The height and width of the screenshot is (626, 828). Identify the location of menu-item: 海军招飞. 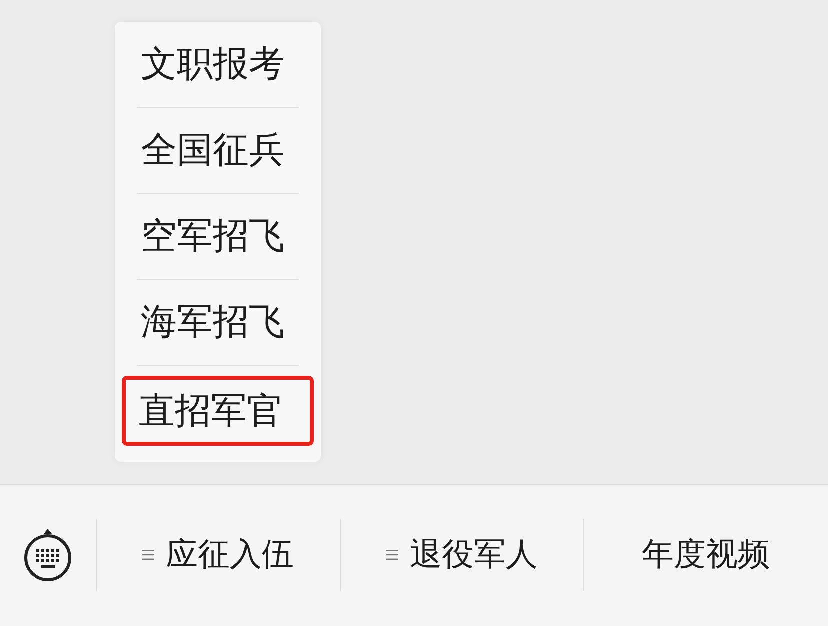
(213, 322).